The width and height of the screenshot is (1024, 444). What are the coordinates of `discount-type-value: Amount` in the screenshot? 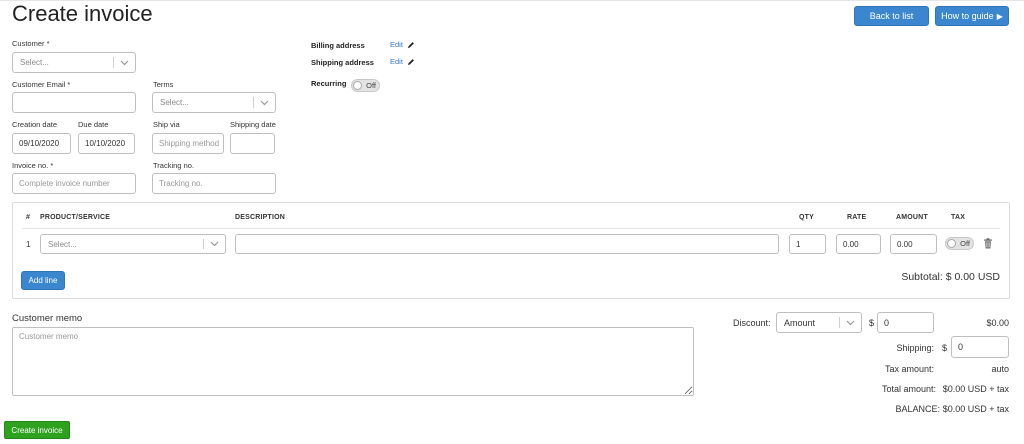 It's located at (800, 322).